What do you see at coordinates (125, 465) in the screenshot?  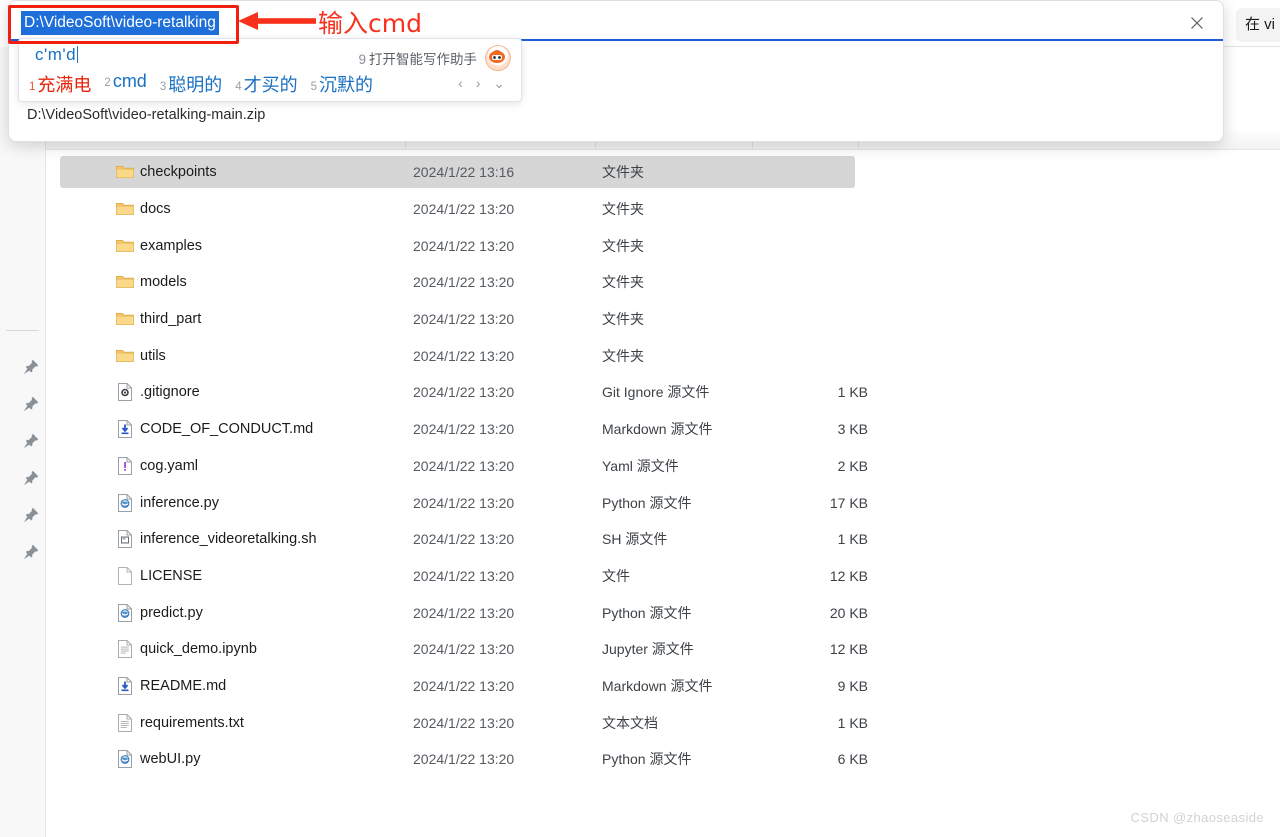 I see `yaml-icon` at bounding box center [125, 465].